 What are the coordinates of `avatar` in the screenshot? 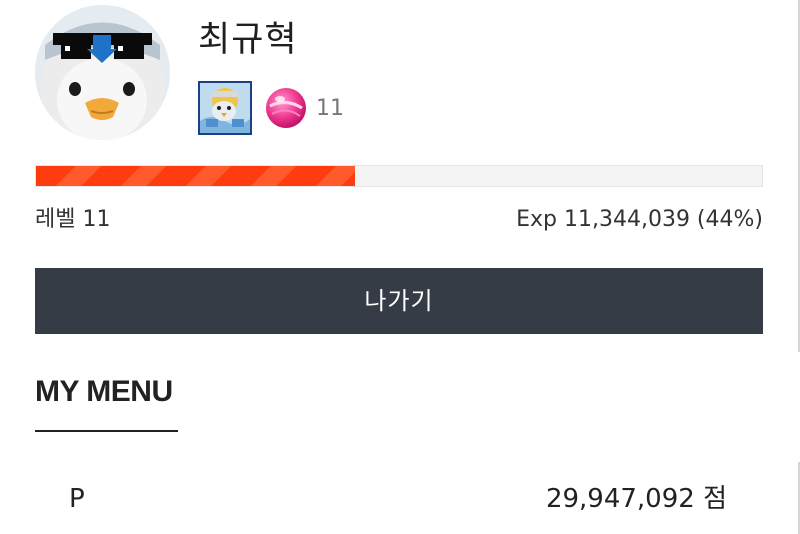 It's located at (102, 72).